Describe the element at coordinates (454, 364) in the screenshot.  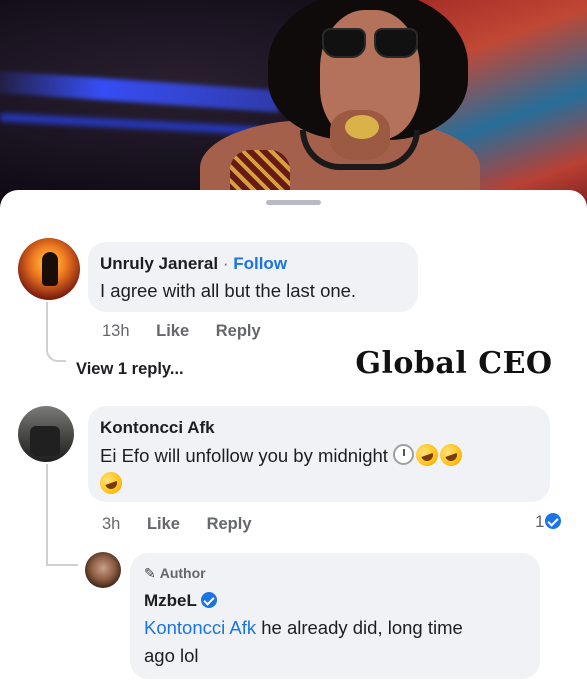
I see `watermark: Global CEO` at that location.